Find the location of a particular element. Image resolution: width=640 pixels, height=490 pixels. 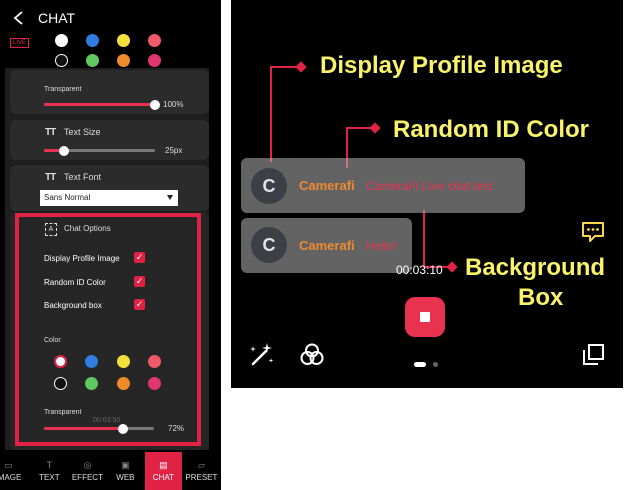

slider-fill is located at coordinates (99, 104).